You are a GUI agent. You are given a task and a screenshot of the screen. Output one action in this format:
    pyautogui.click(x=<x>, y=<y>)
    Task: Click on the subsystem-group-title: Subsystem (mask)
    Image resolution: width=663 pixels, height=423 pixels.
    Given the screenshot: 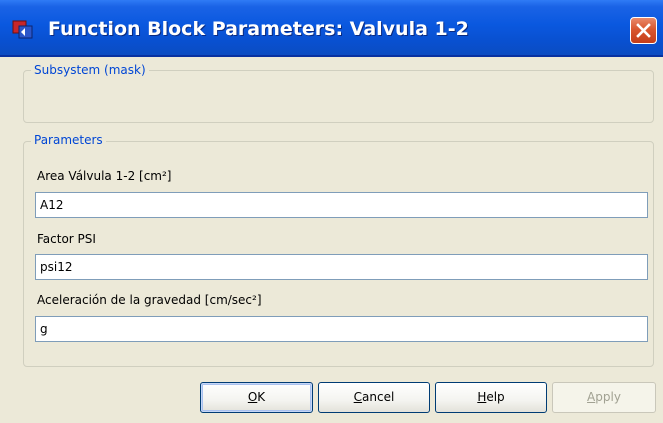 What is the action you would take?
    pyautogui.click(x=90, y=70)
    